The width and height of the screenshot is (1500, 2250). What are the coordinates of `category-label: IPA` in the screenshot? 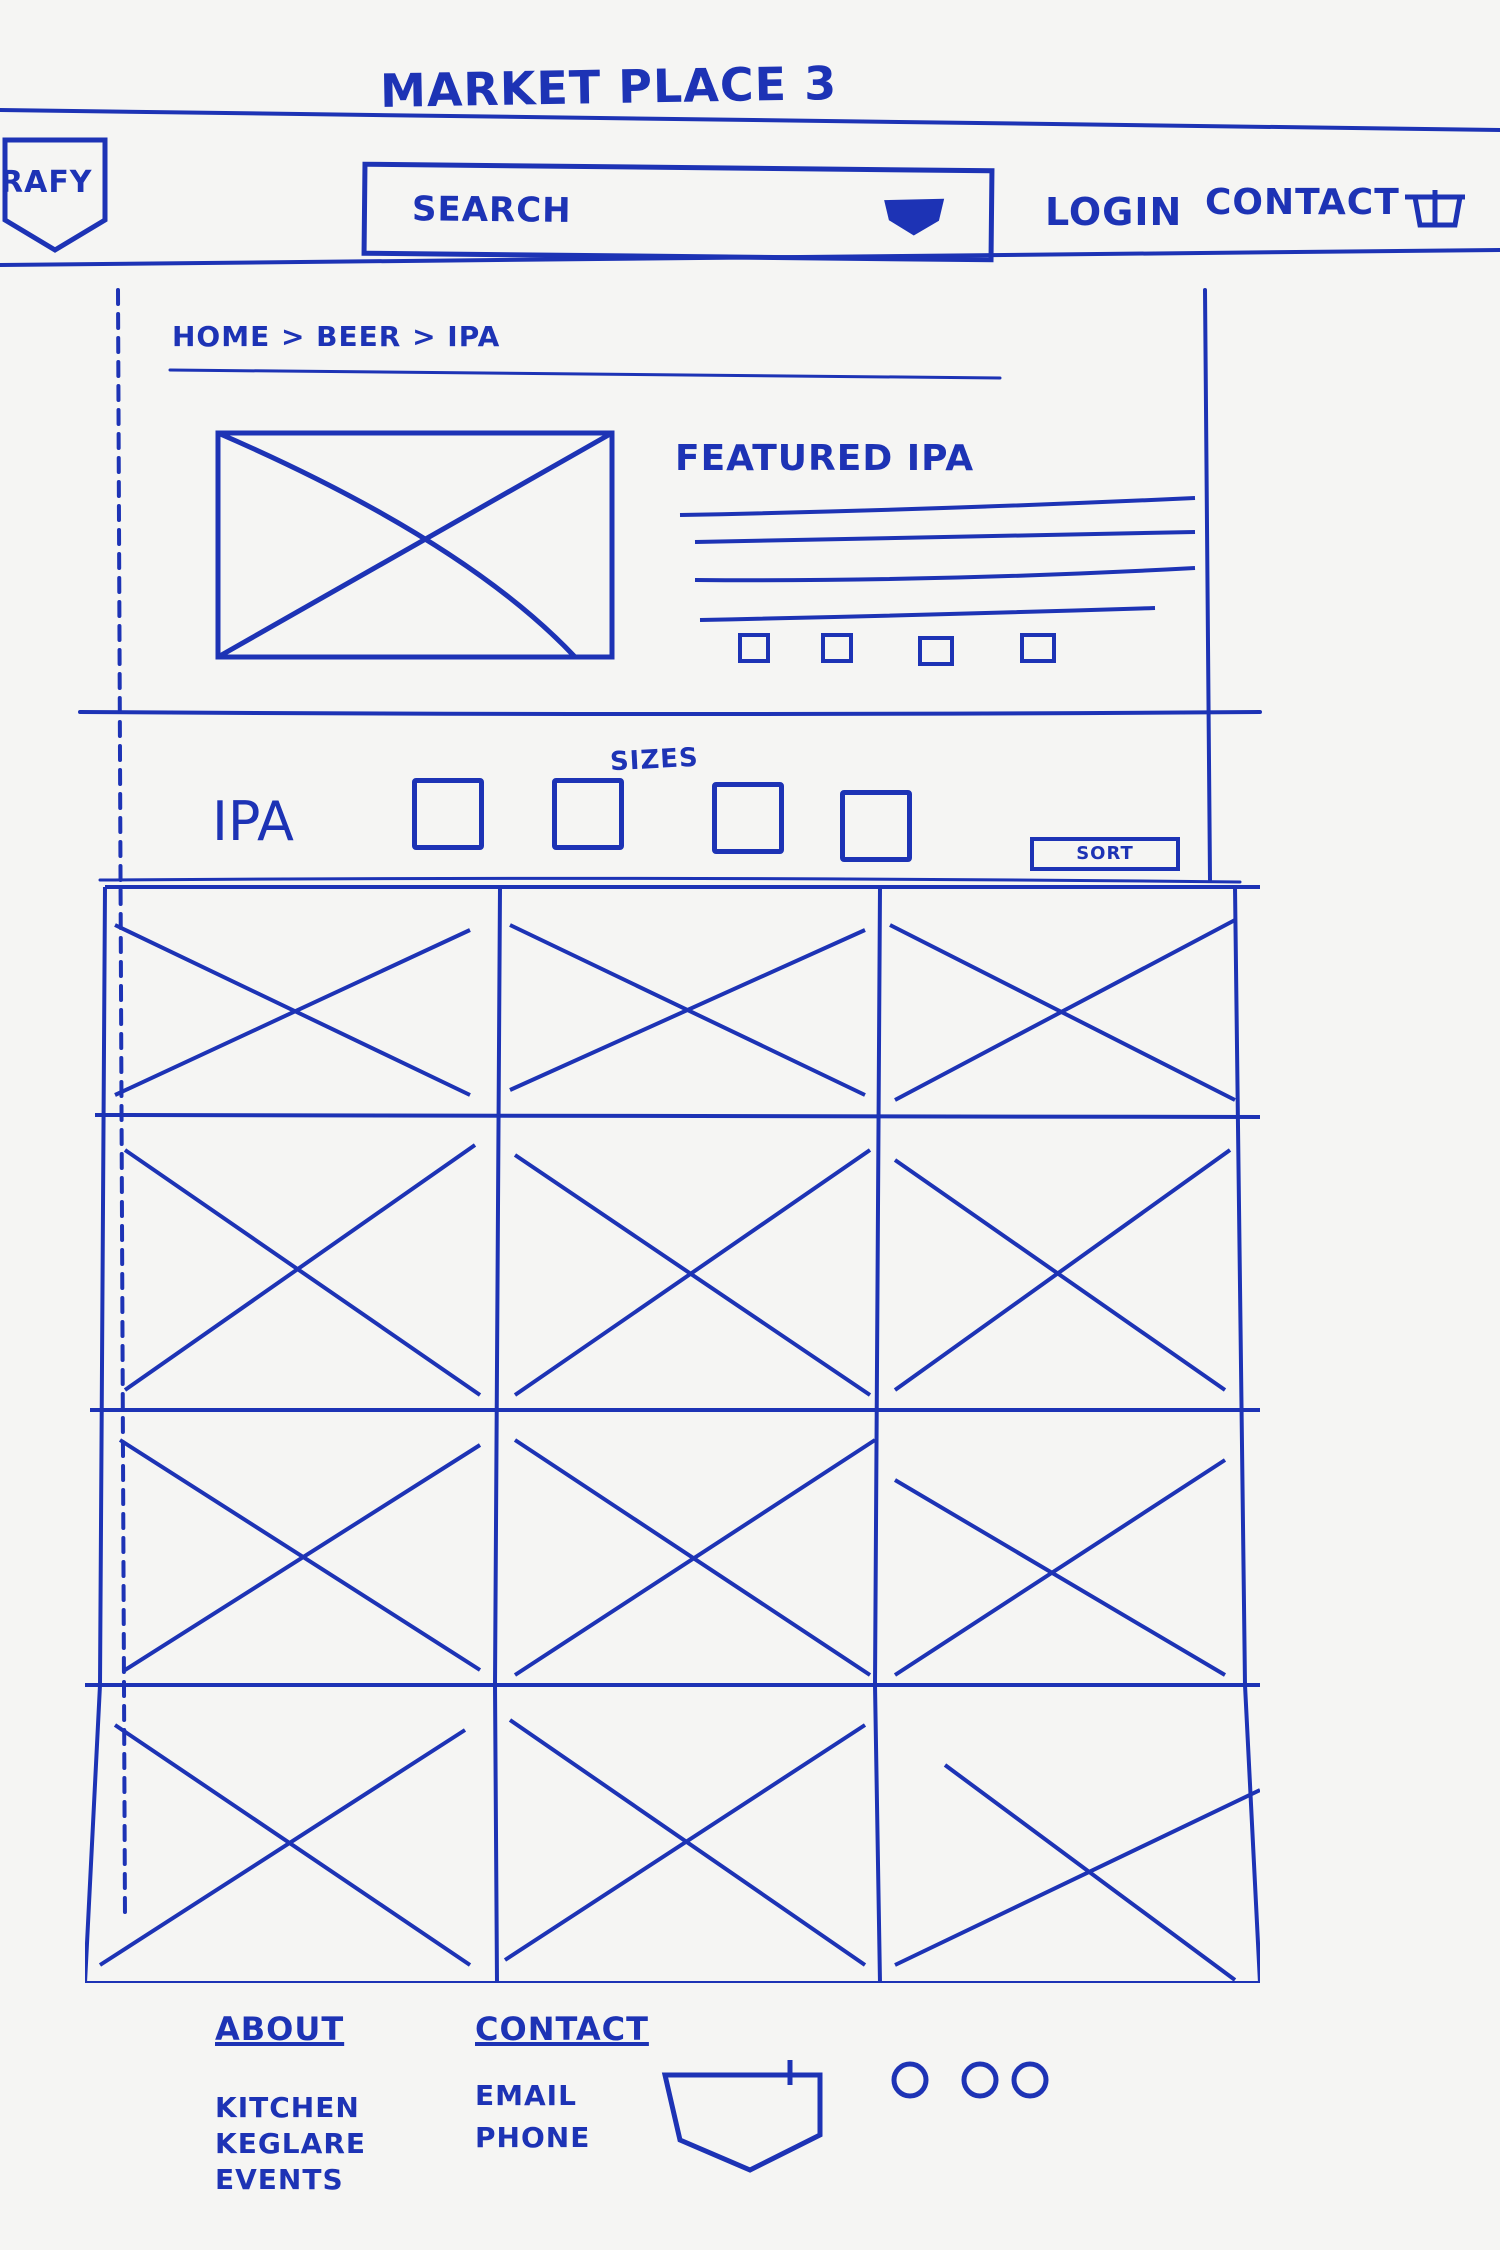 It's located at (253, 821).